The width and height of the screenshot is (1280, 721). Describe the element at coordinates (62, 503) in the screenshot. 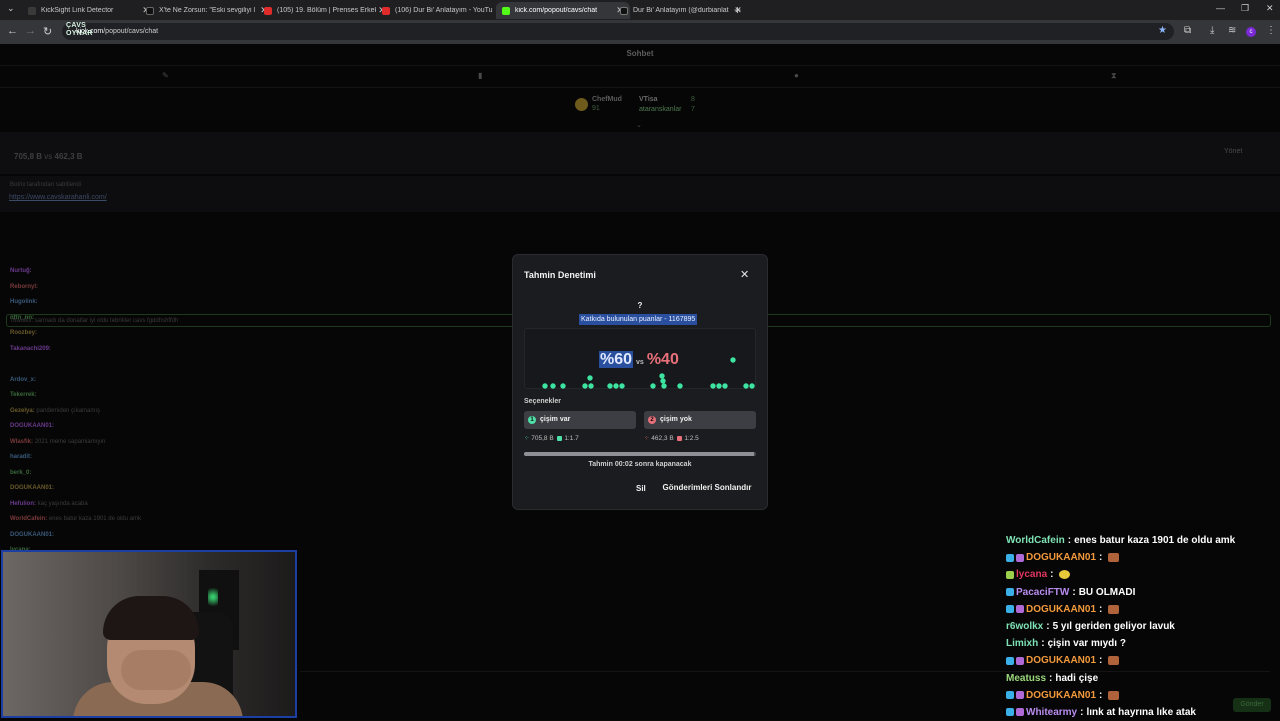

I see `chat-text: kaç yaşında acaba` at that location.